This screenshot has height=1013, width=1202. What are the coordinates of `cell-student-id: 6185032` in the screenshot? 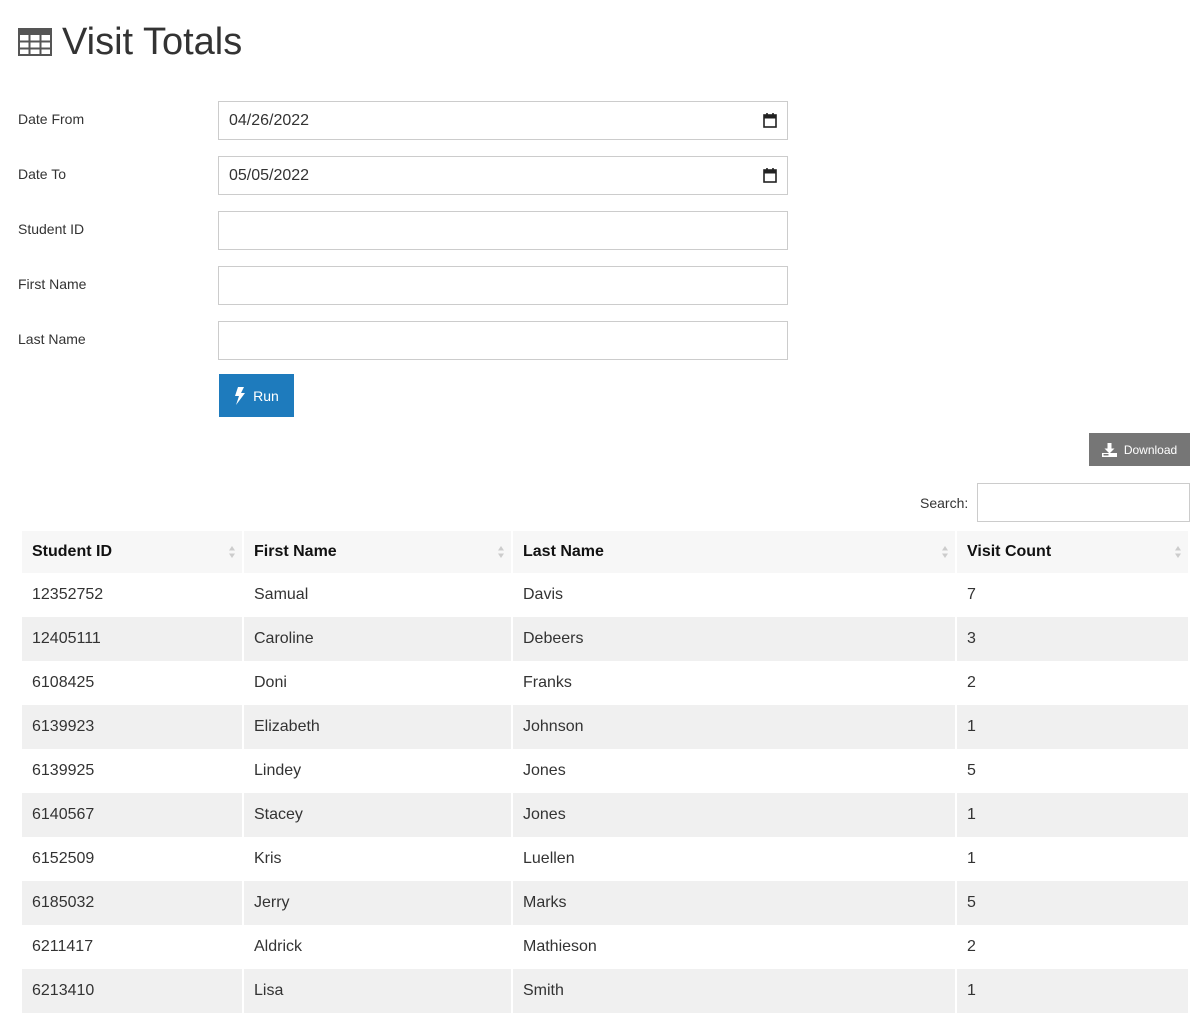 It's located at (133, 903).